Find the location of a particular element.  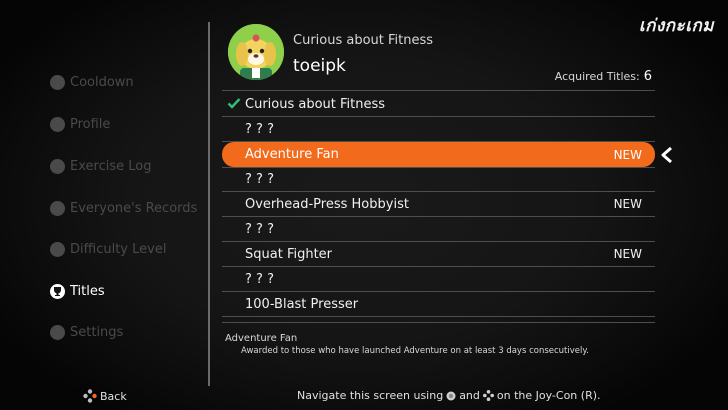

stick-icon is located at coordinates (451, 395).